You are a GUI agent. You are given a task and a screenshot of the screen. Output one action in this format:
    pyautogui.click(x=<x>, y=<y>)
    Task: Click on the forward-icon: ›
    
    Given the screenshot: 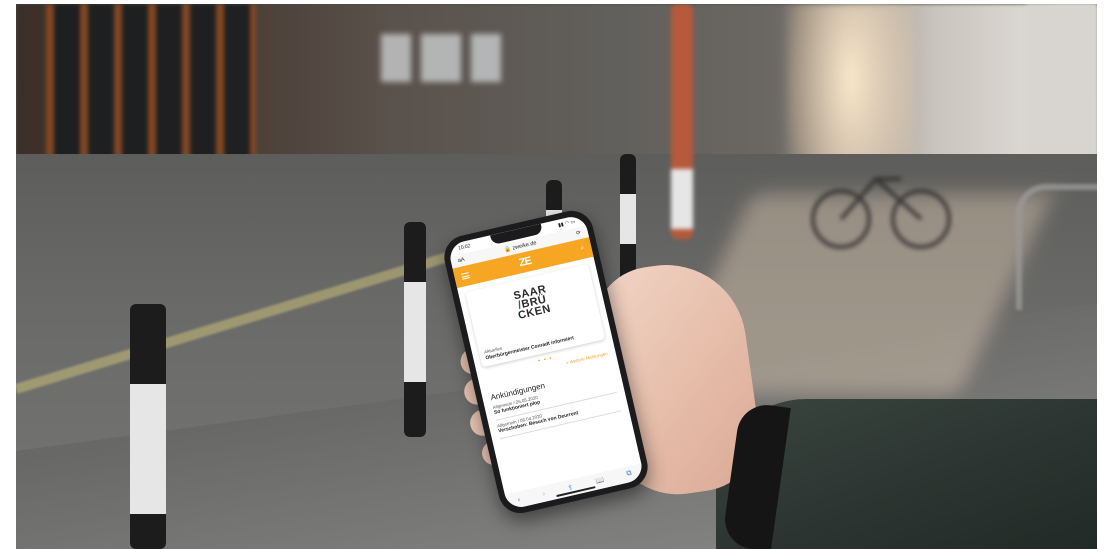 What is the action you would take?
    pyautogui.click(x=544, y=493)
    